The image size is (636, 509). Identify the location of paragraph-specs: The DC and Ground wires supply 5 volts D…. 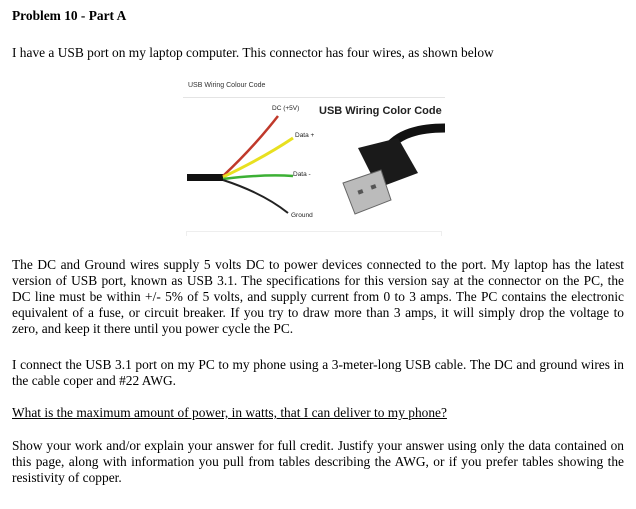
(318, 296).